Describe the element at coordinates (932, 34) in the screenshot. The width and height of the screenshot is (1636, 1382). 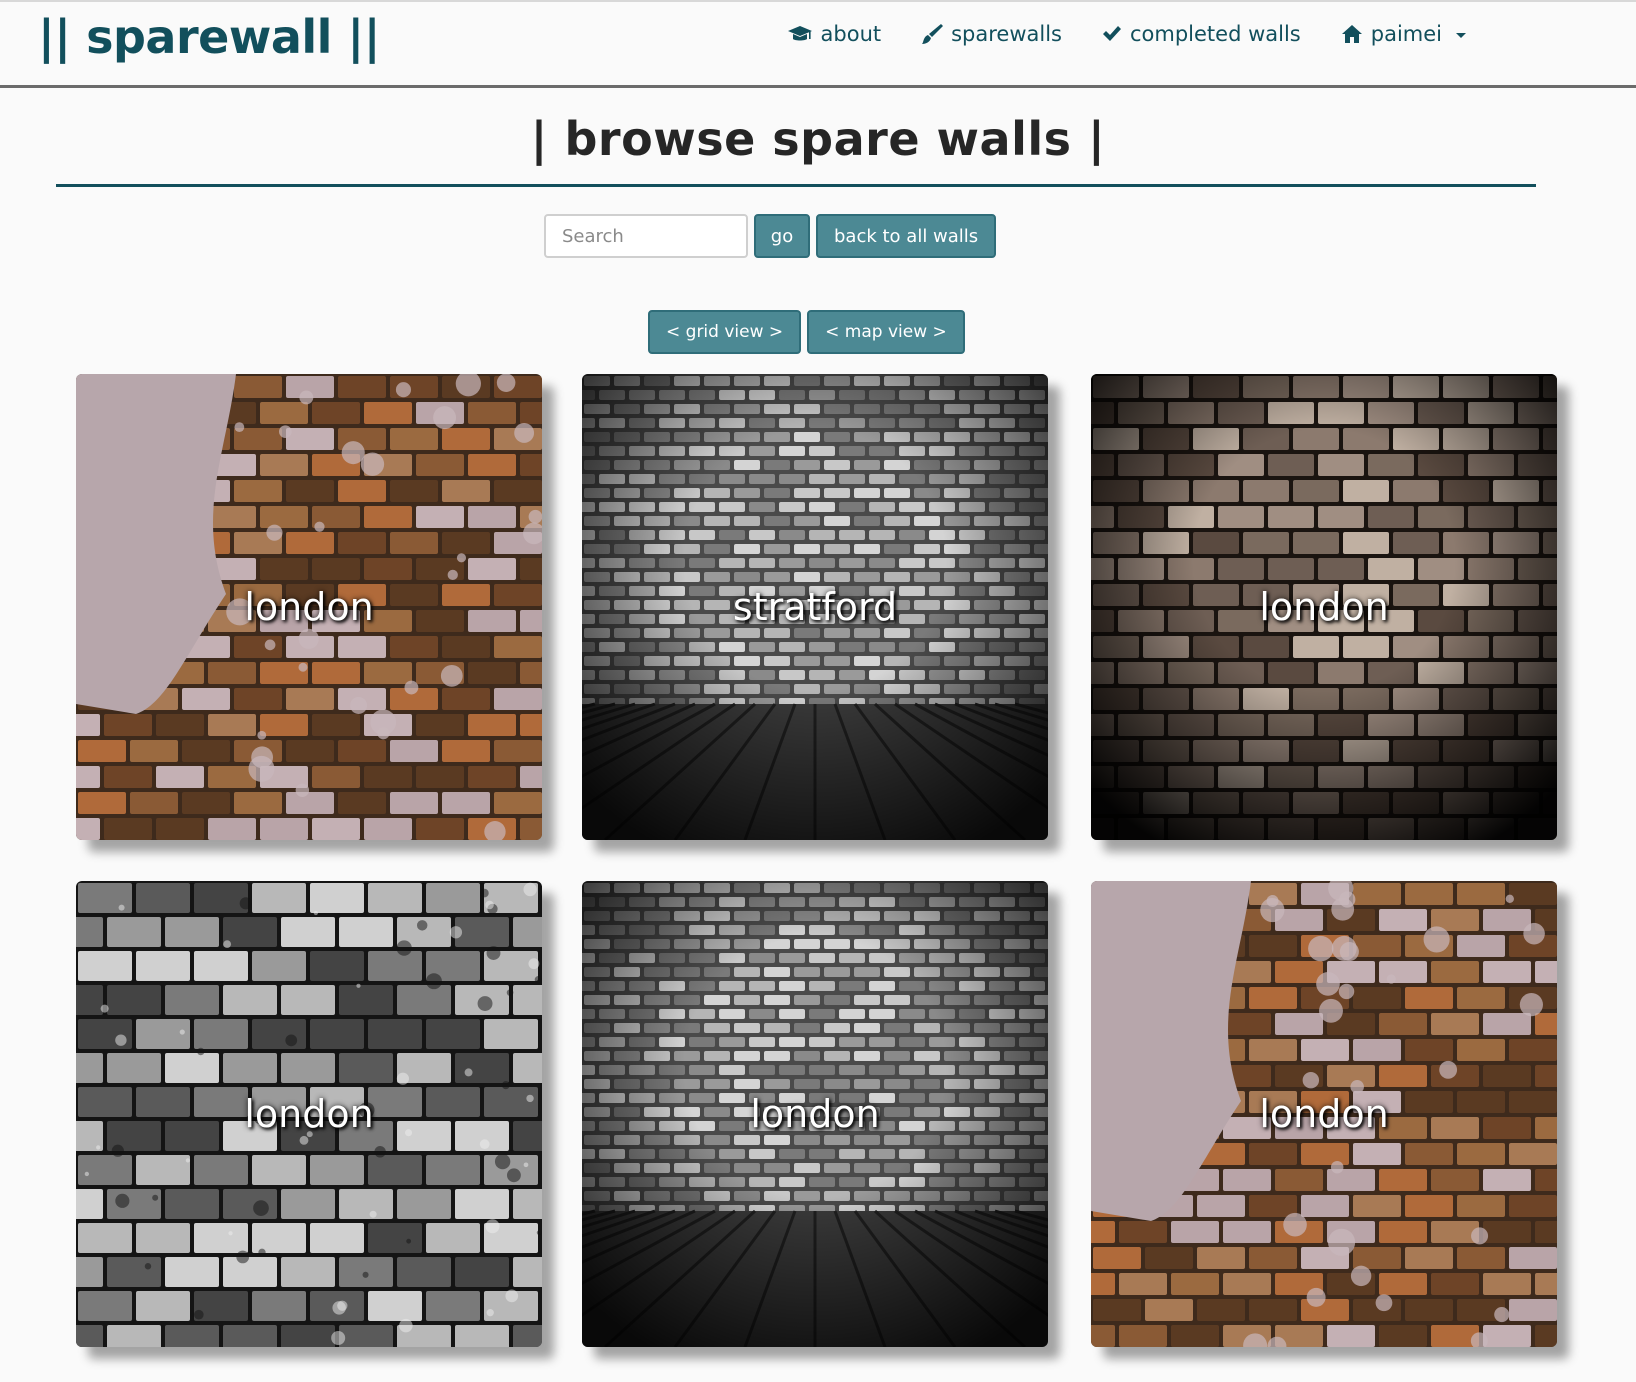
I see `paintbrush-icon` at that location.